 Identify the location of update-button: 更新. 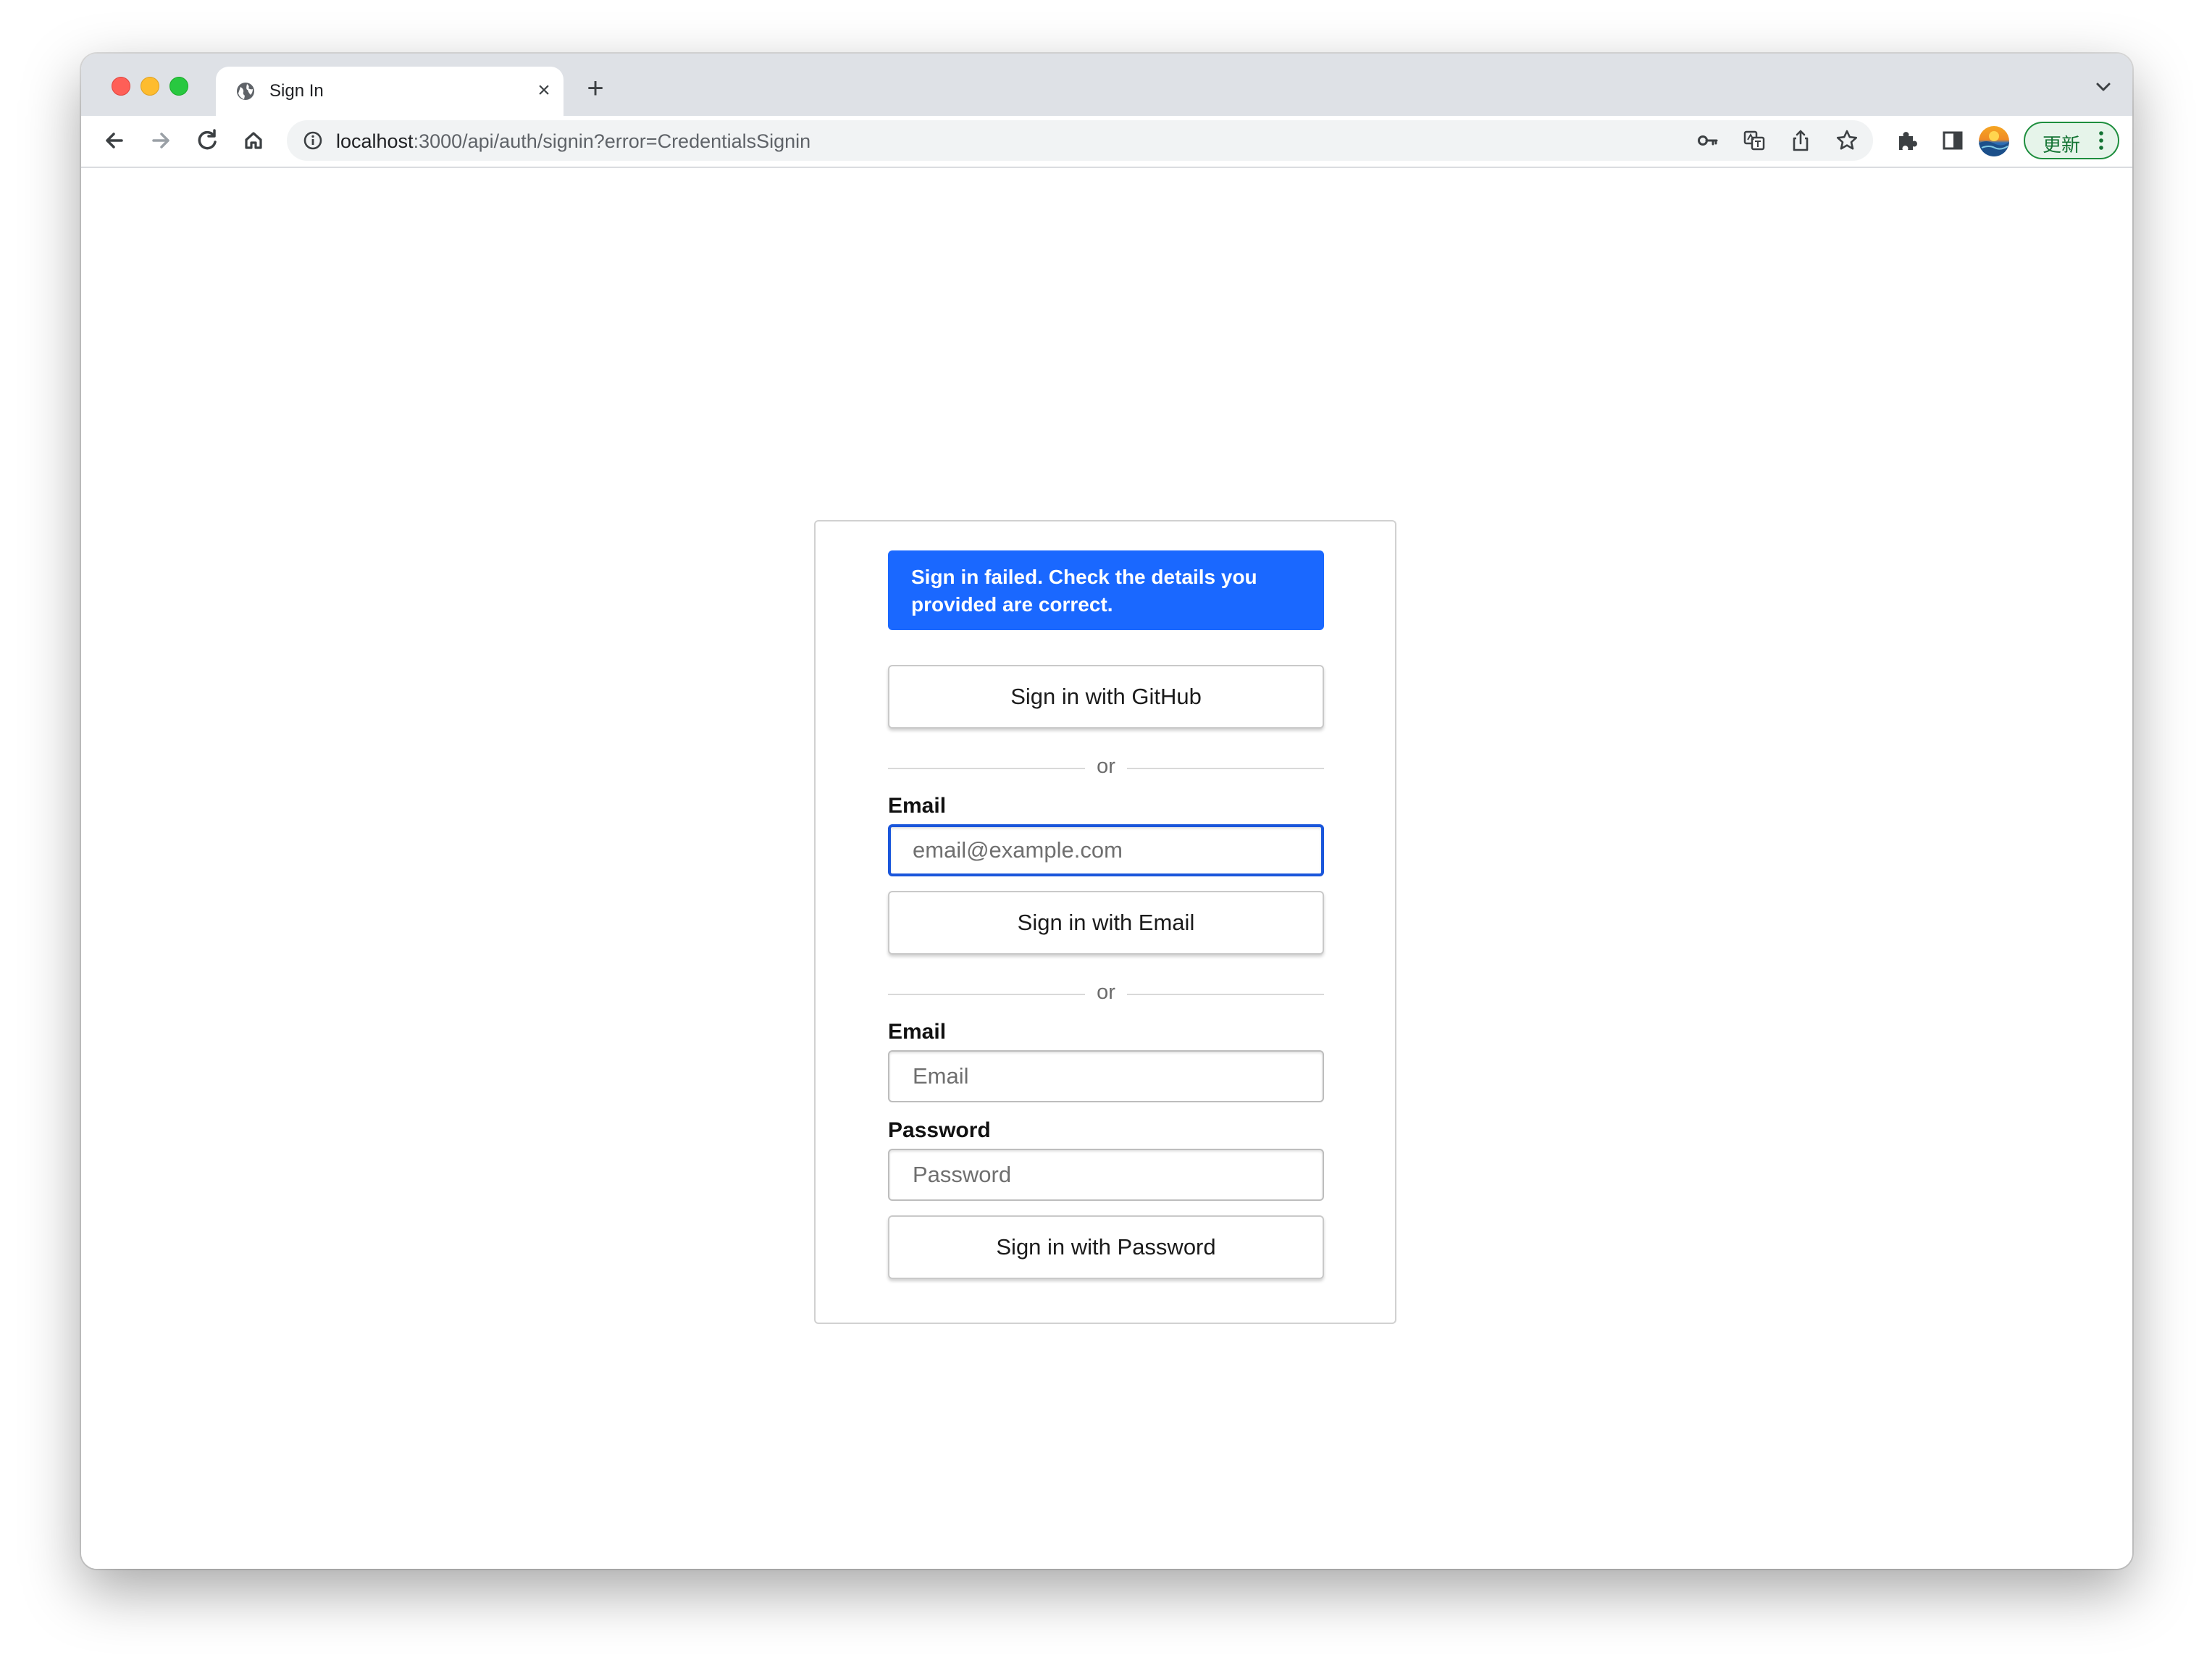
(2071, 140).